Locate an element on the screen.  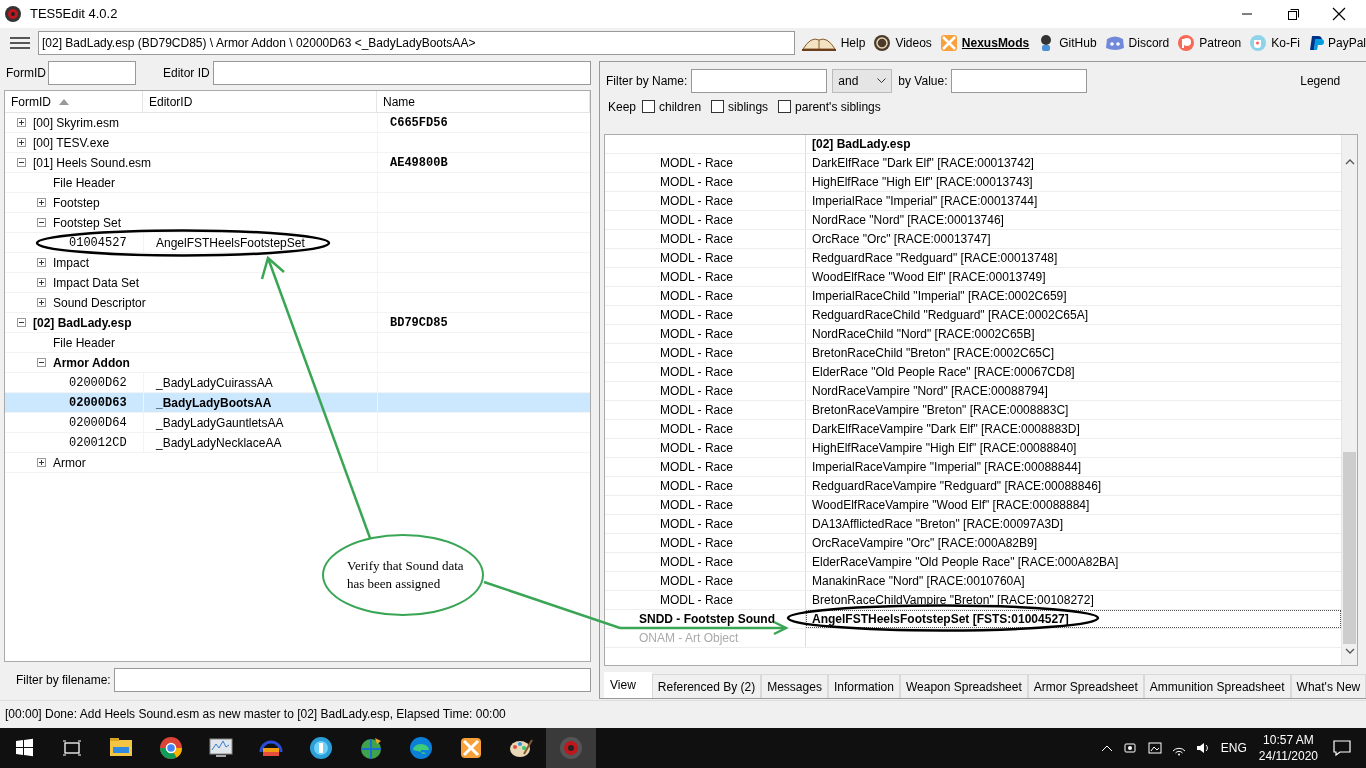
field-value: RedguardRace "Redguard" [RACE:00013748] is located at coordinates (935, 257).